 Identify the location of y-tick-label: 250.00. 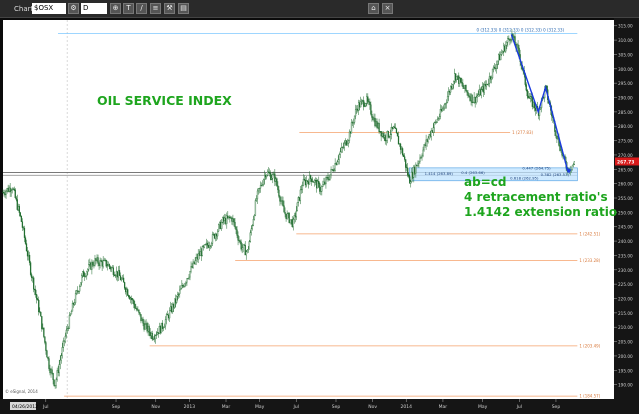
(625, 212).